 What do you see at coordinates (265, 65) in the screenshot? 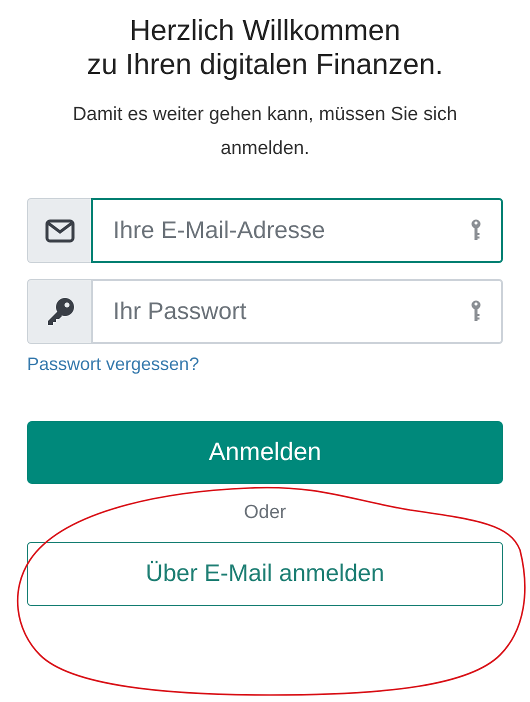
I see `heading-line: zu Ihren digitalen Finanzen.` at bounding box center [265, 65].